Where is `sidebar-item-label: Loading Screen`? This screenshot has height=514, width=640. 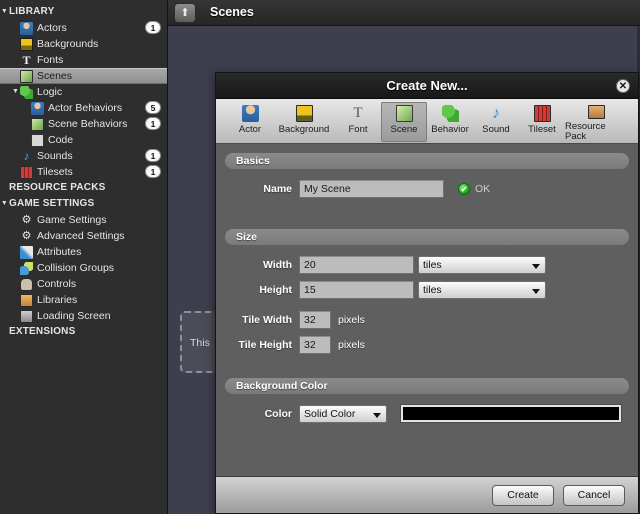 sidebar-item-label: Loading Screen is located at coordinates (74, 316).